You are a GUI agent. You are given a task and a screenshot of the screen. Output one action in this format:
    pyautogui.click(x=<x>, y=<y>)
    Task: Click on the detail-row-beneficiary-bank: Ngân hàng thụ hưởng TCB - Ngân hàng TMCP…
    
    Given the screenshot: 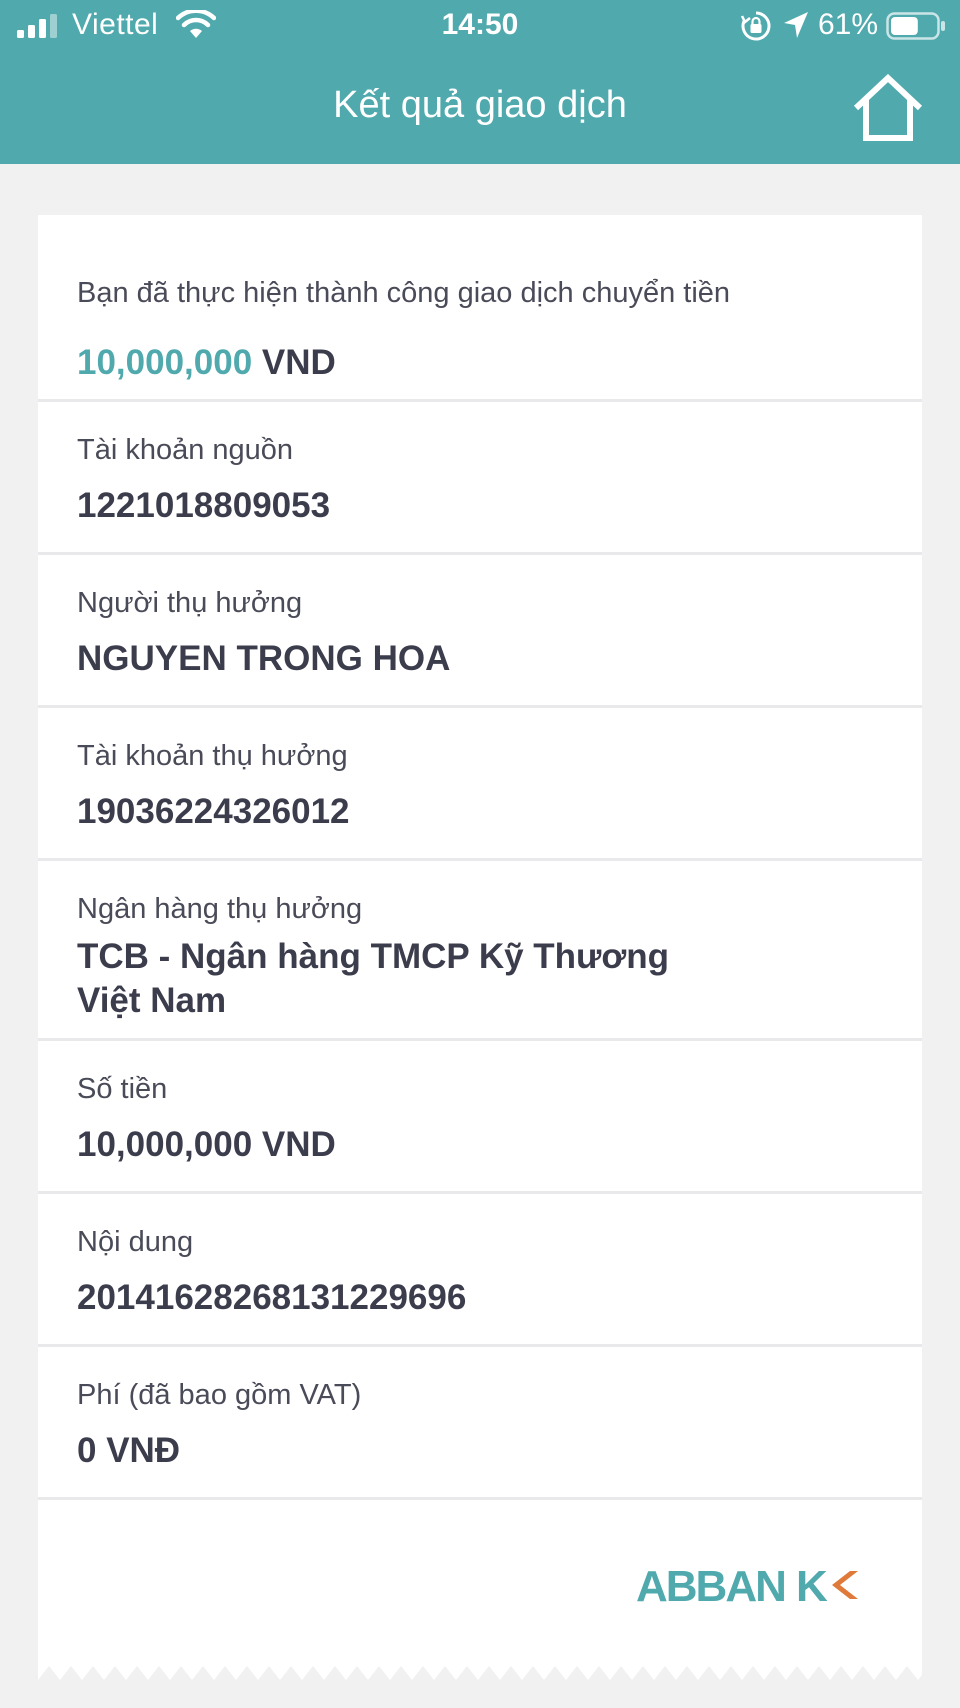 What is the action you would take?
    pyautogui.click(x=480, y=951)
    